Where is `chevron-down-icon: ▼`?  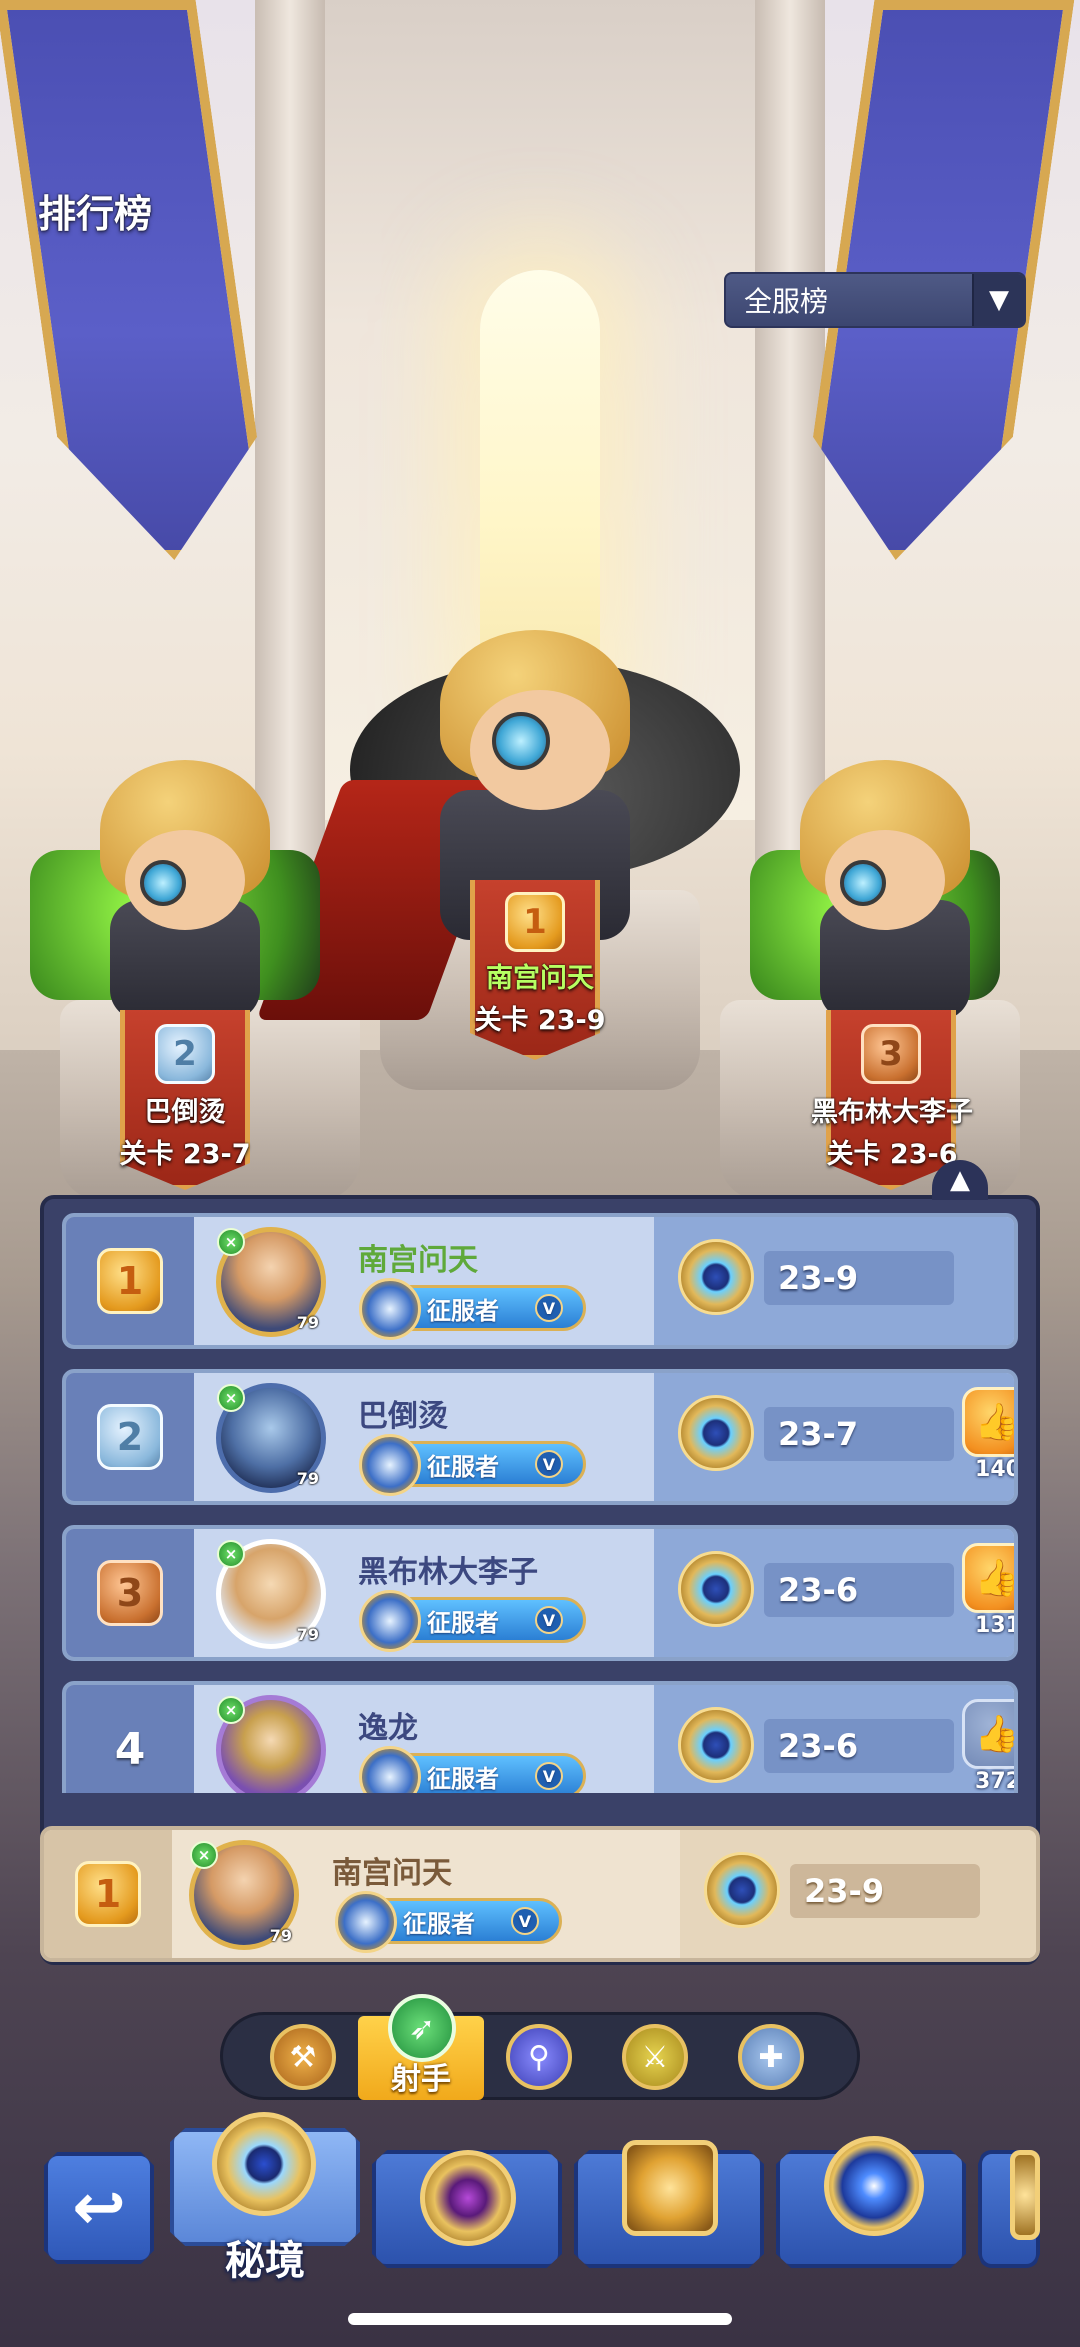
chevron-down-icon: ▼ is located at coordinates (998, 300).